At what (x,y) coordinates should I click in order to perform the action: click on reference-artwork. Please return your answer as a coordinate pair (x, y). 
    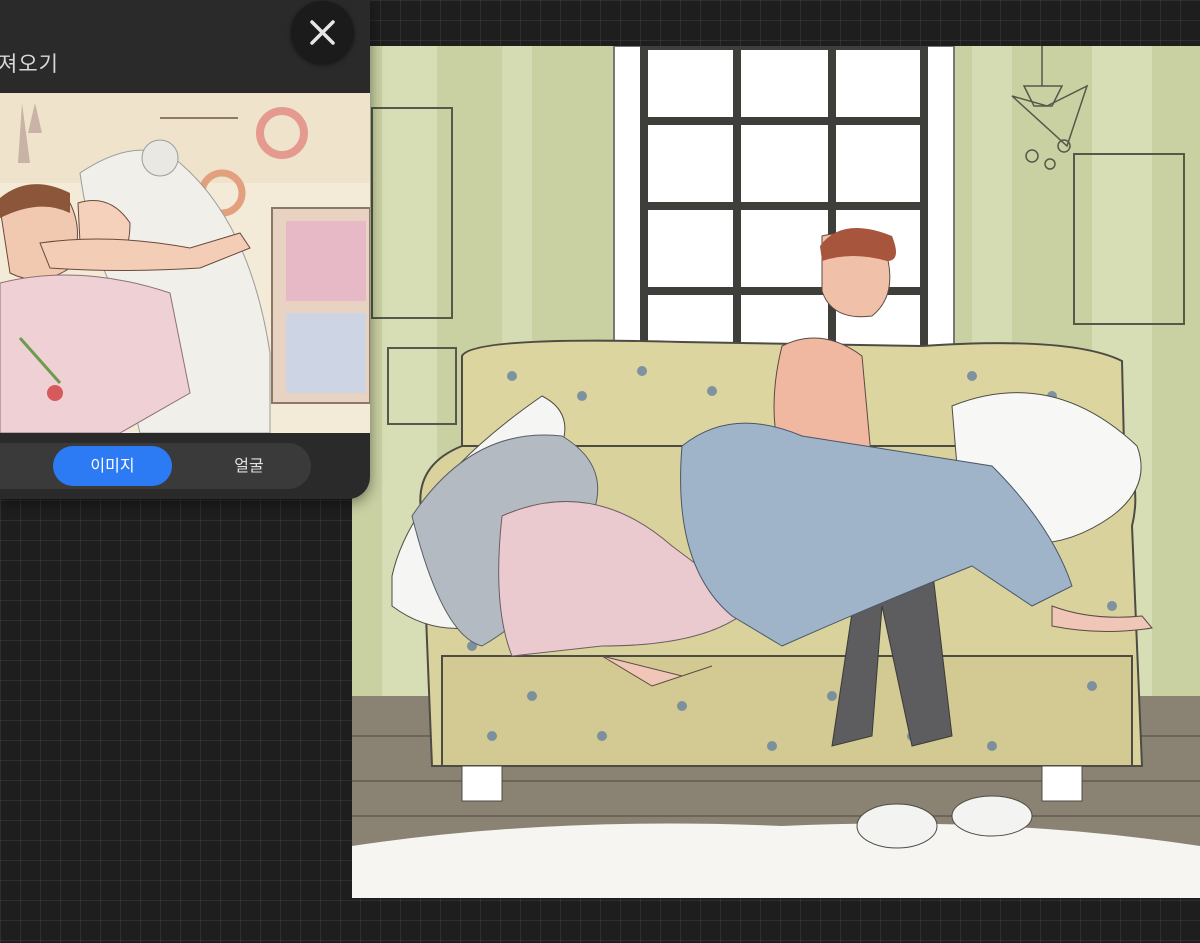
    Looking at the image, I should click on (185, 263).